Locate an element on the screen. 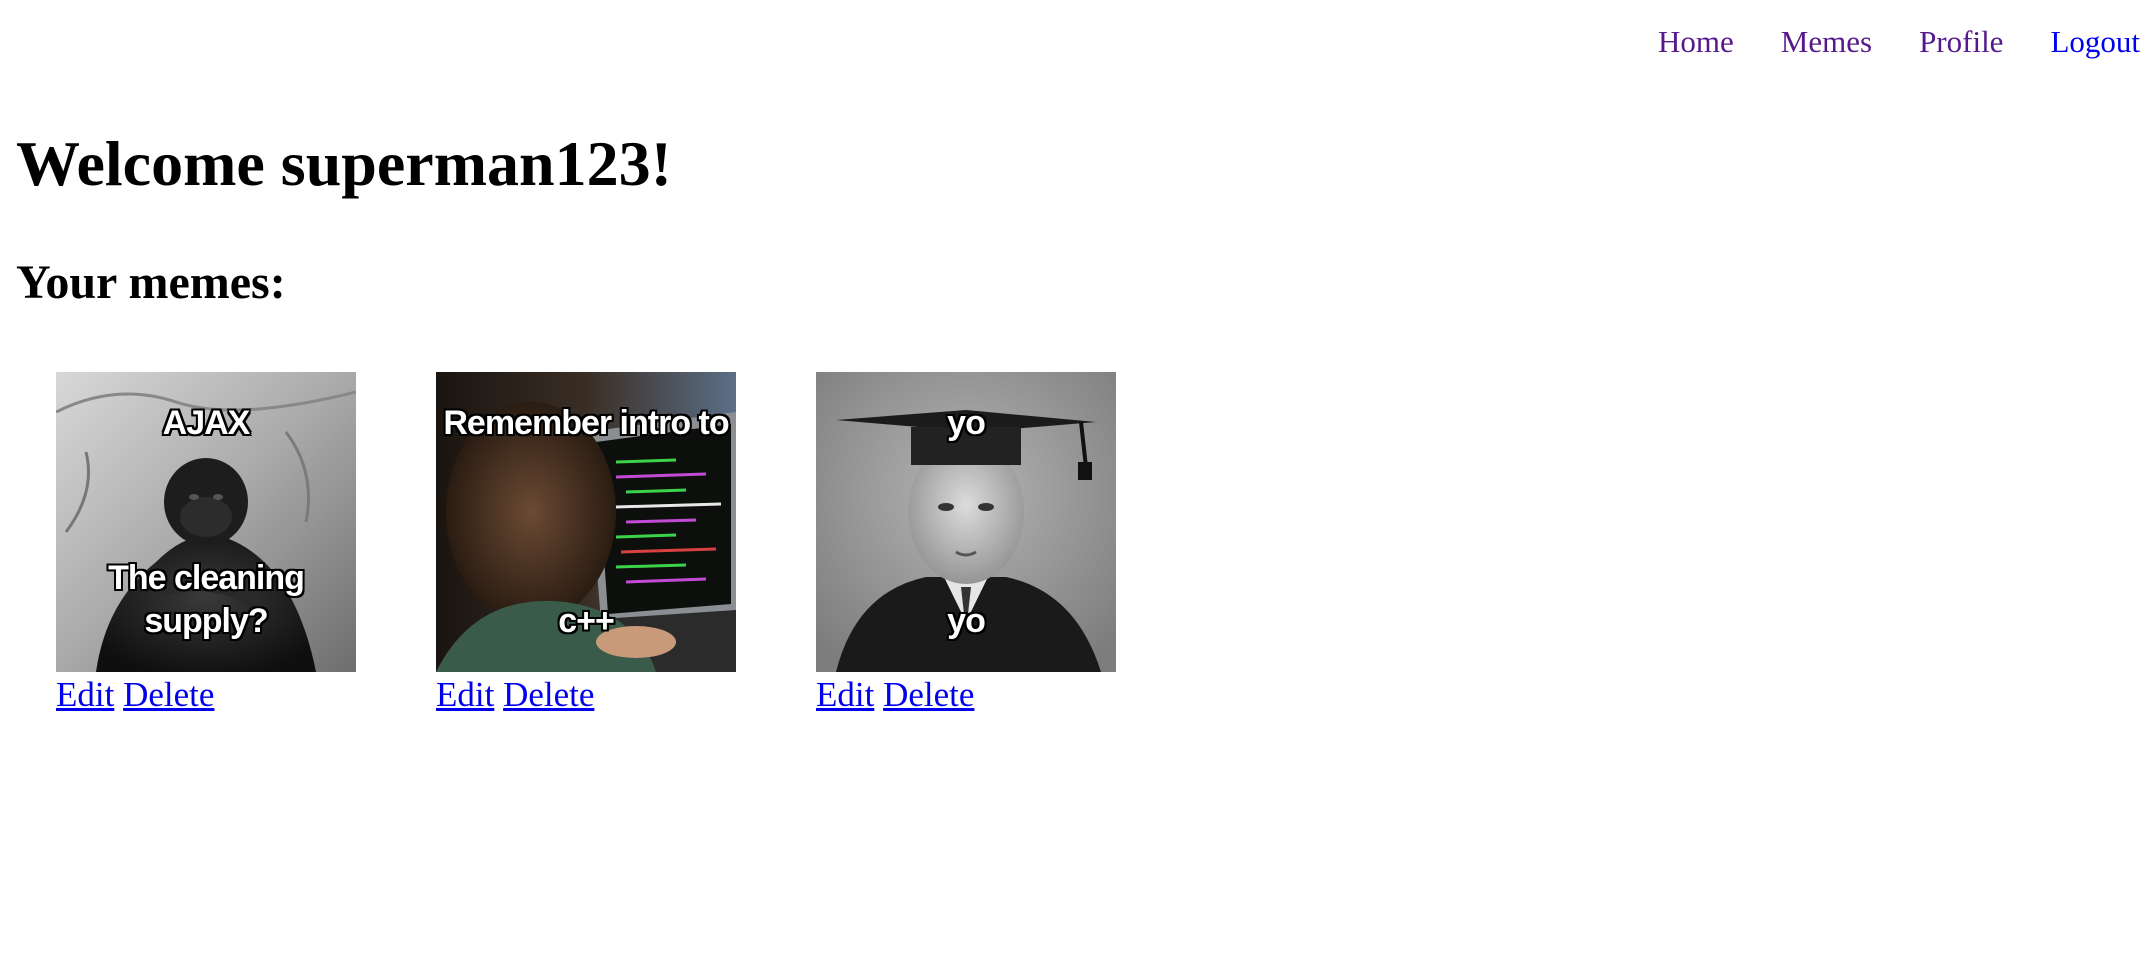 This screenshot has width=2152, height=976. meme-card: AJAX The cleaning supply? Edit Delete is located at coordinates (206, 544).